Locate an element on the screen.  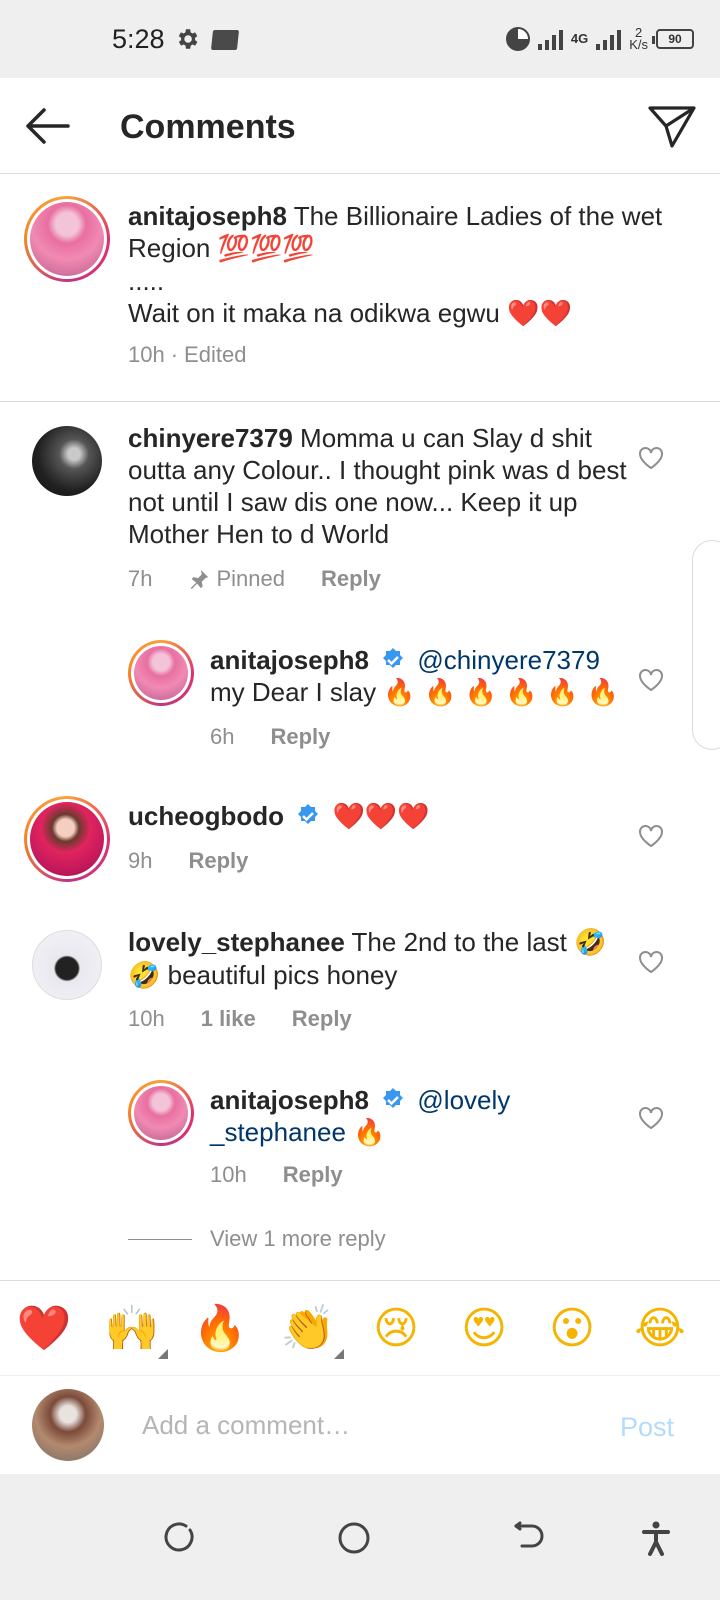
comments-header: Comments is located at coordinates (360, 126).